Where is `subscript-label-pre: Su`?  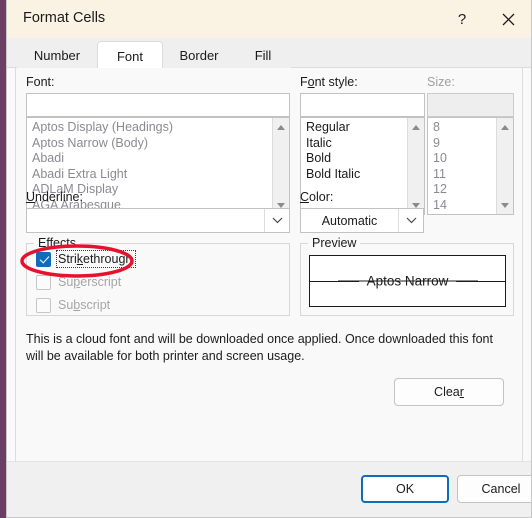 subscript-label-pre: Su is located at coordinates (66, 305).